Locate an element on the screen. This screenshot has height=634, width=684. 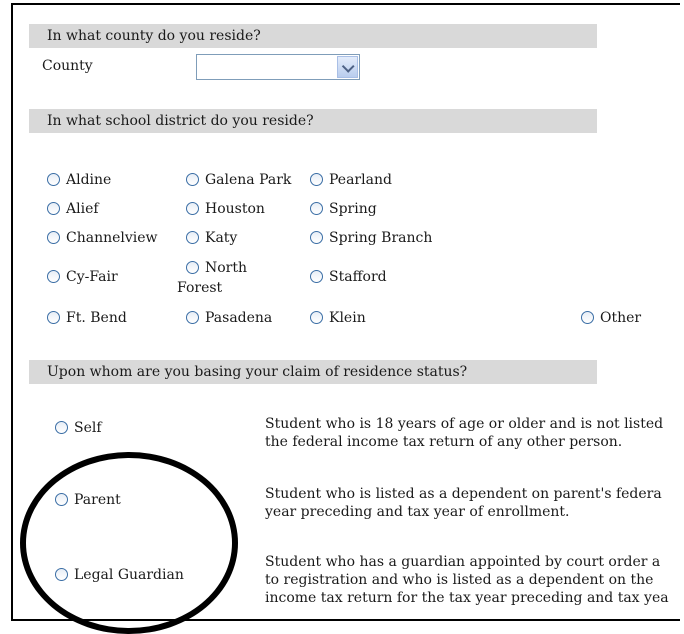
district-option-alief: Alief is located at coordinates (73, 209).